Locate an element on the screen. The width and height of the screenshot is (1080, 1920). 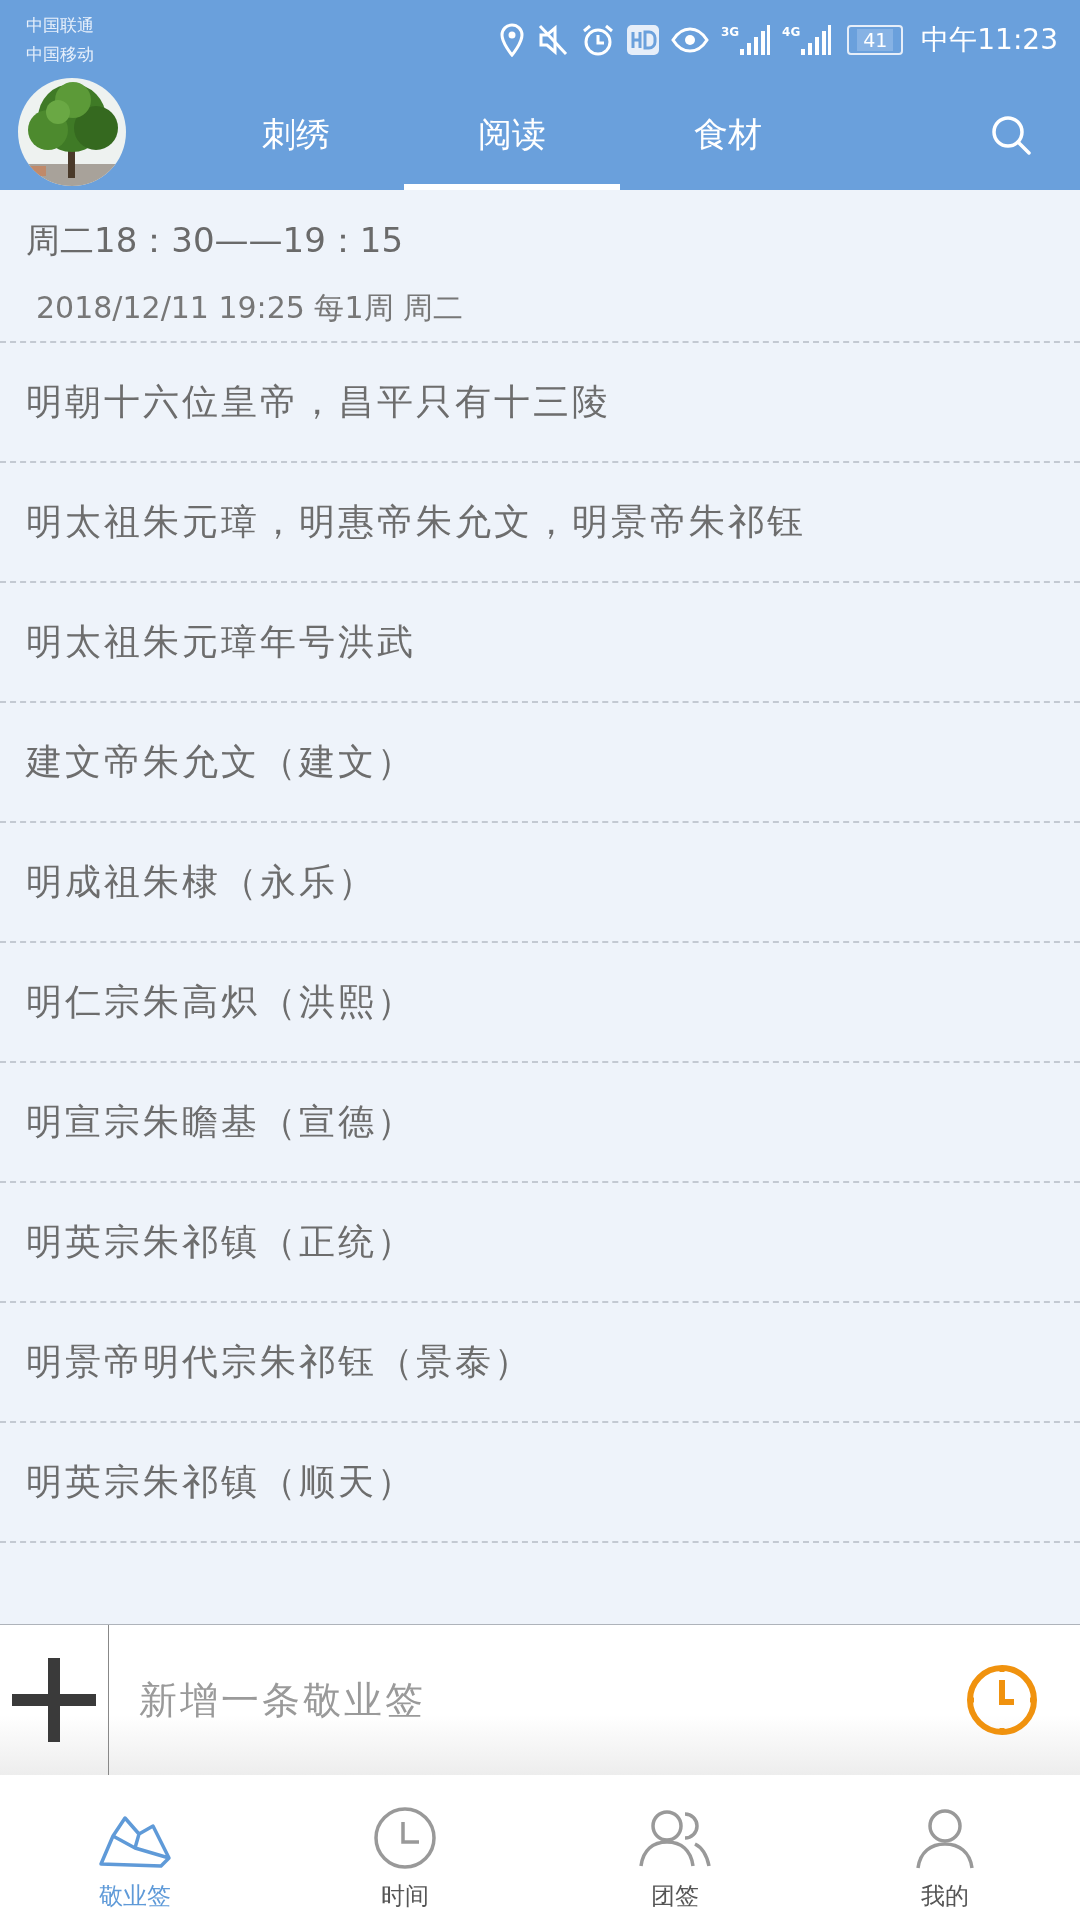
hd-icon is located at coordinates (642, 40).